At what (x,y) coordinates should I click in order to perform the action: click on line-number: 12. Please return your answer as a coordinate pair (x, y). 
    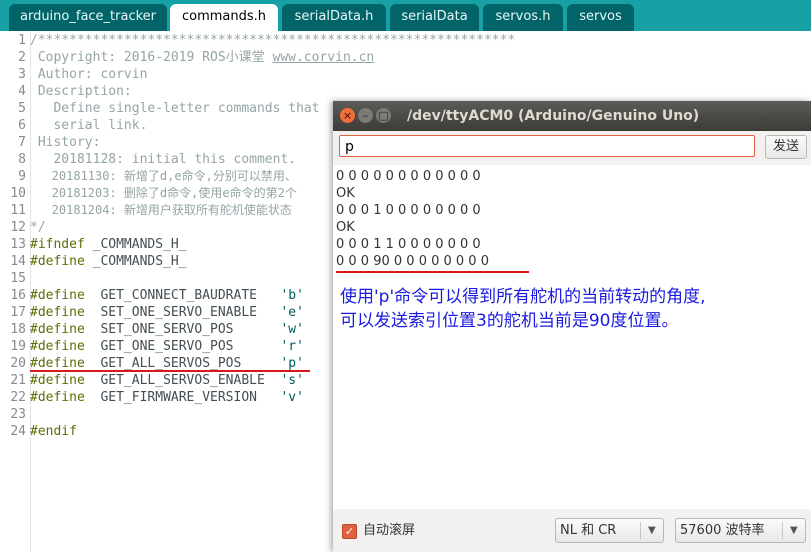
    Looking at the image, I should click on (18, 227).